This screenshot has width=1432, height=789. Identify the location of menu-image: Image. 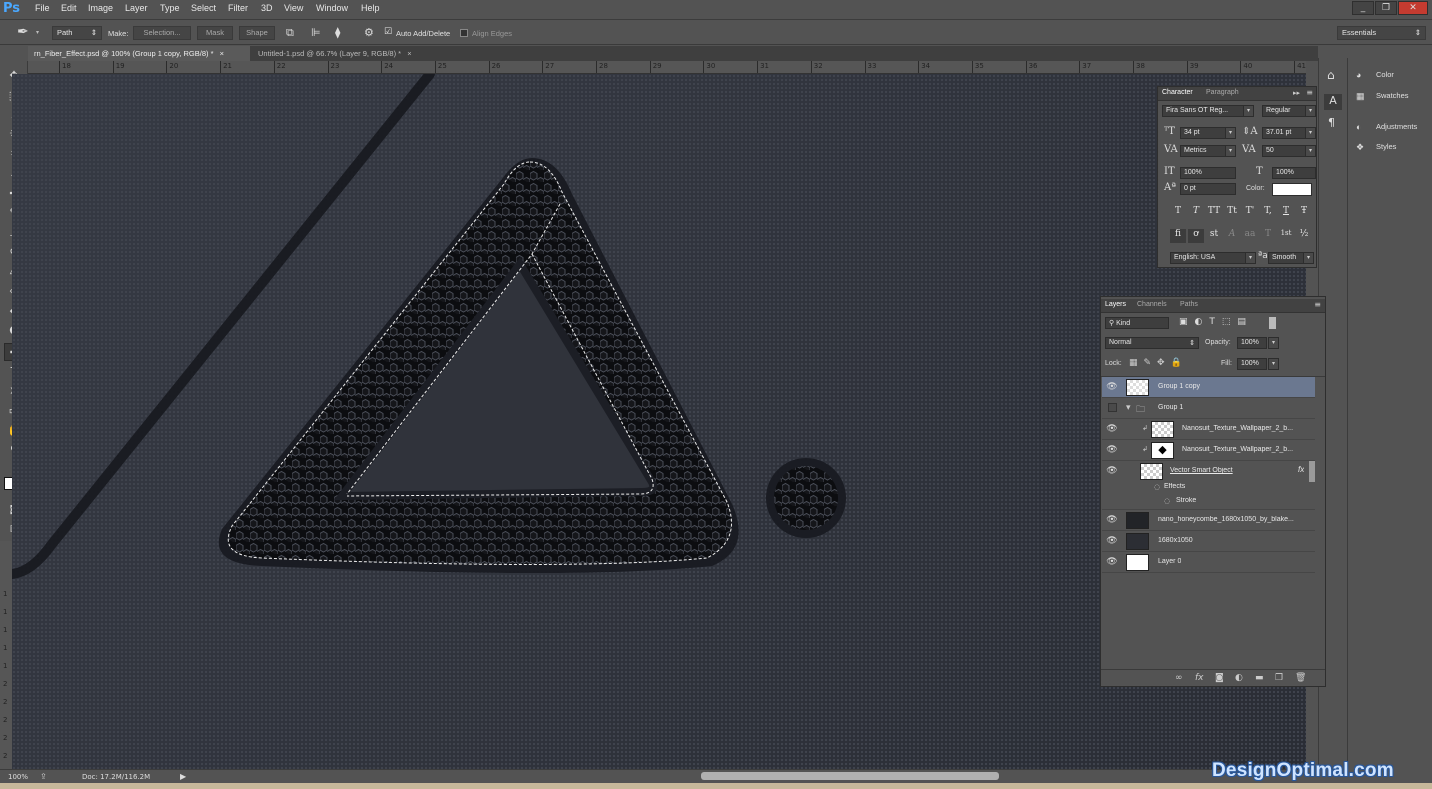
(100, 8).